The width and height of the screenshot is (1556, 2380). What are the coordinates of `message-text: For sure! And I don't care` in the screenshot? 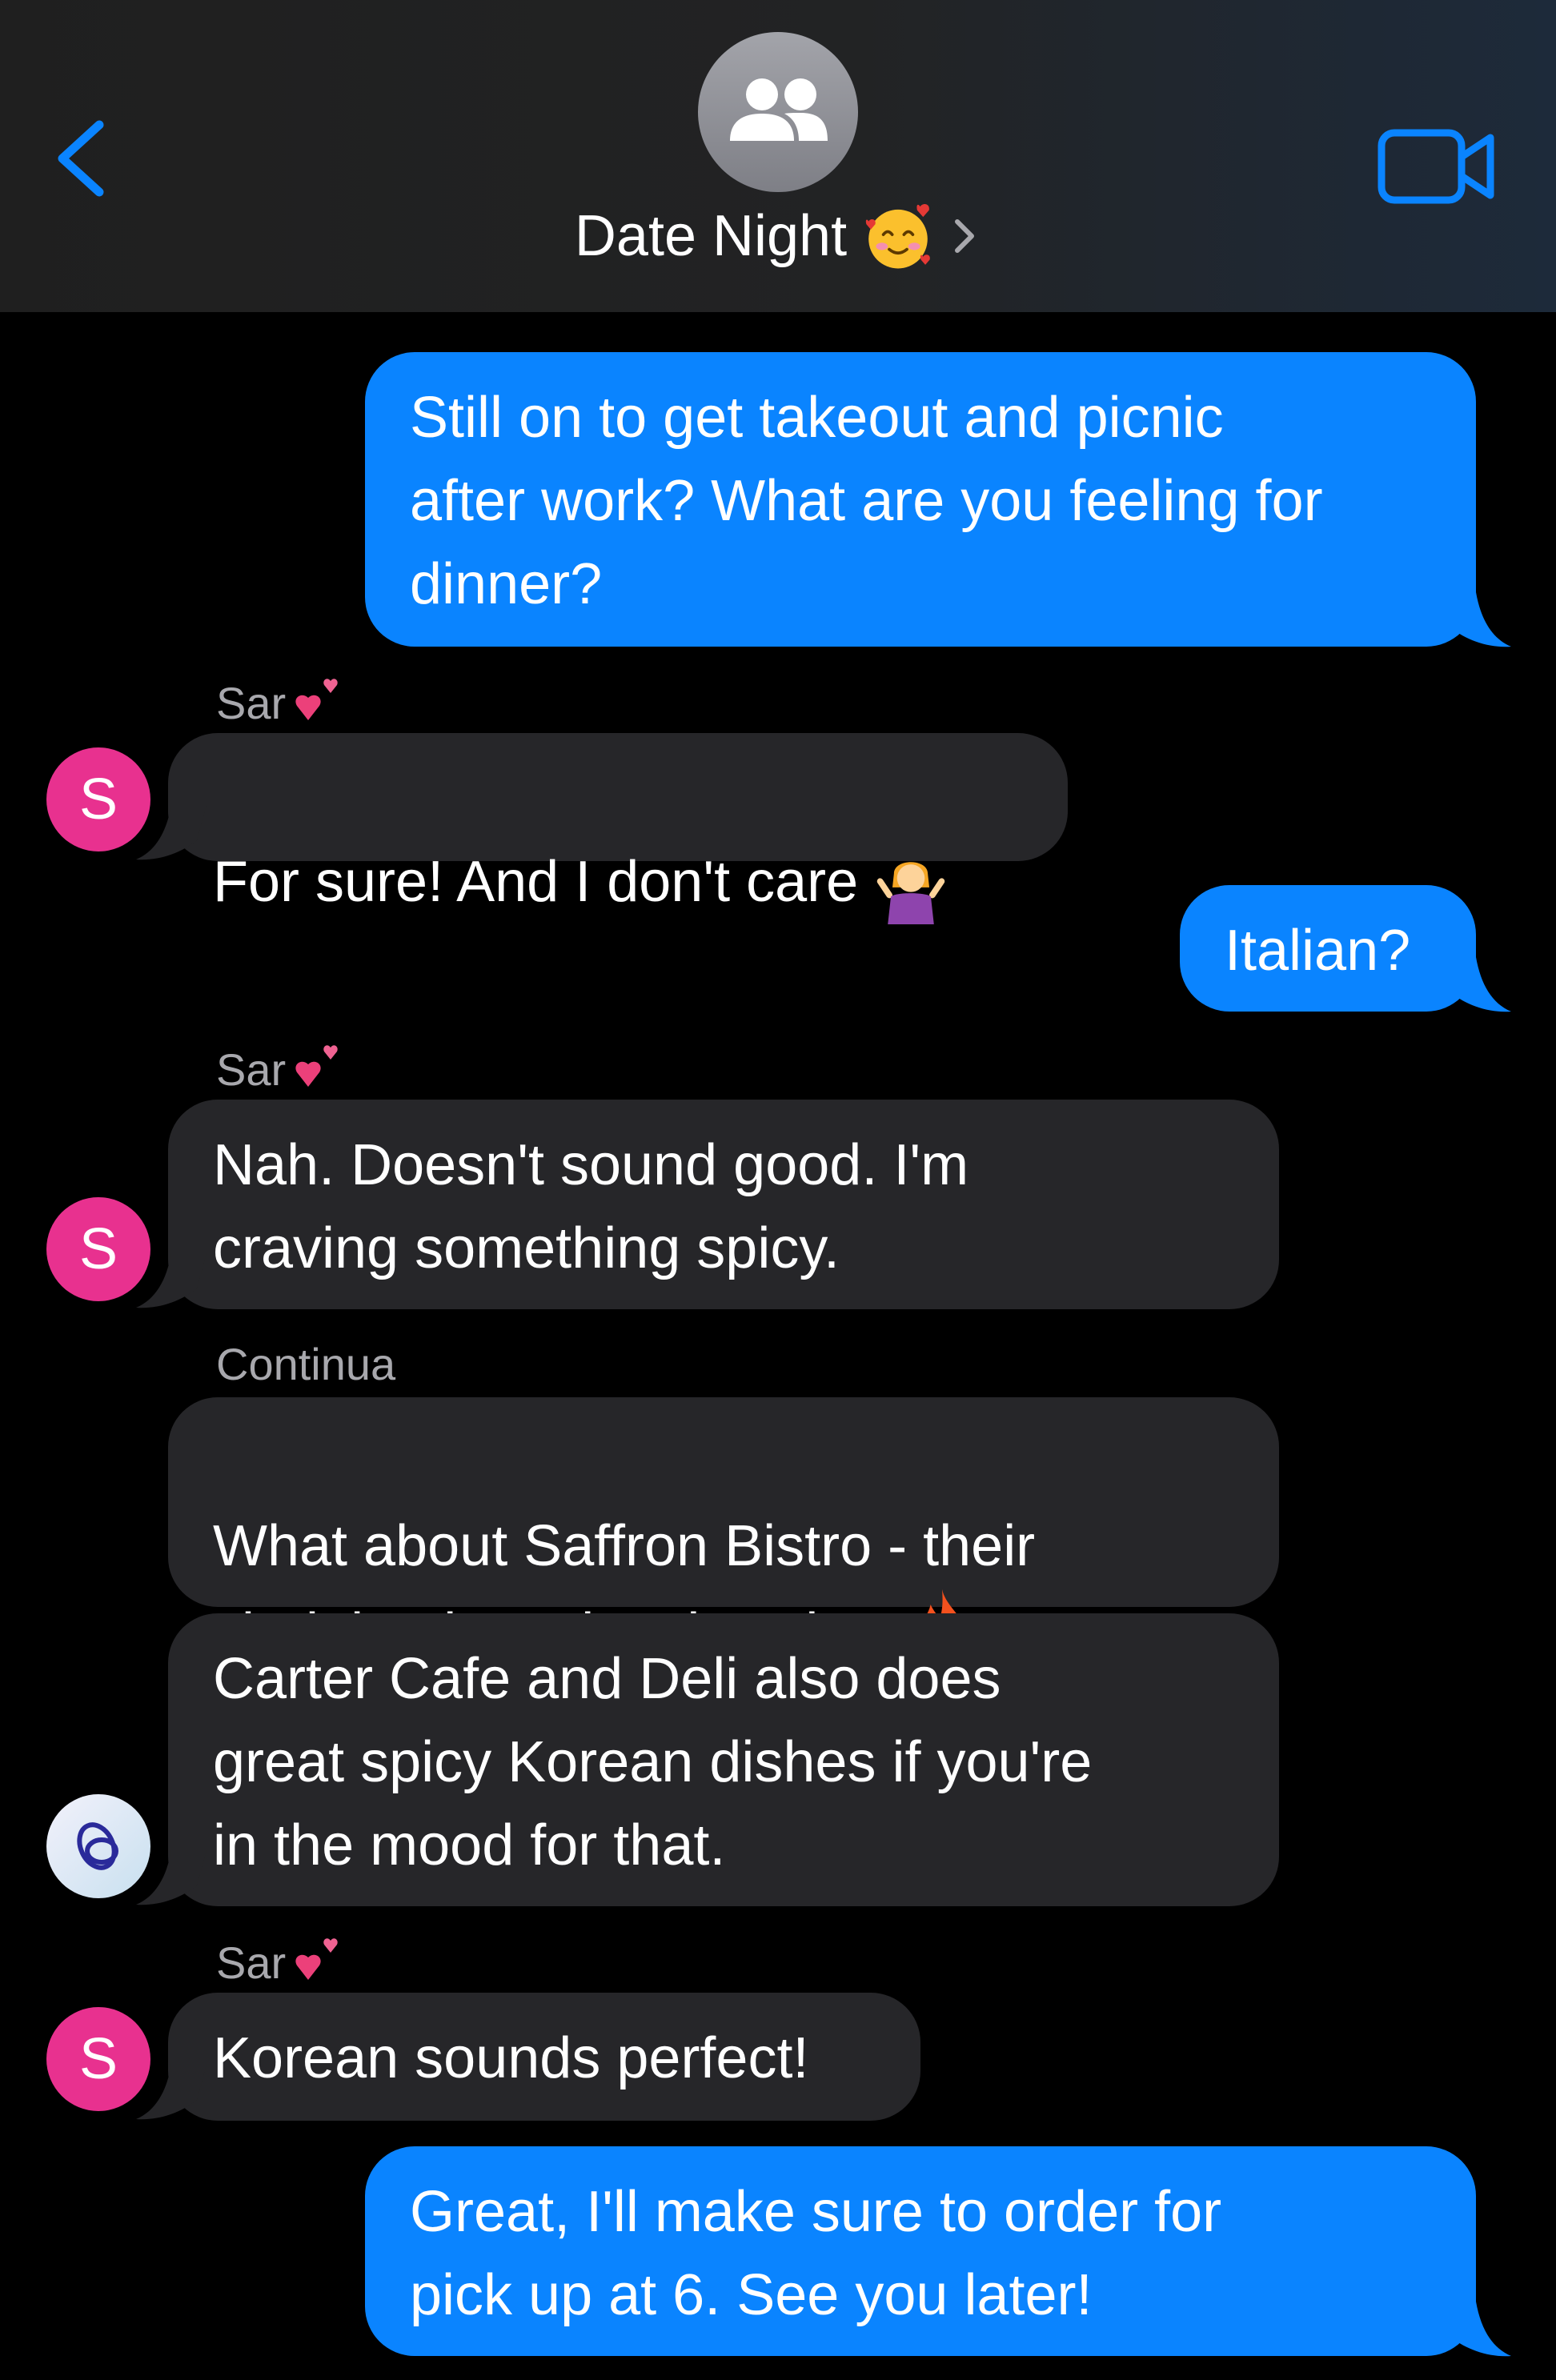 It's located at (536, 882).